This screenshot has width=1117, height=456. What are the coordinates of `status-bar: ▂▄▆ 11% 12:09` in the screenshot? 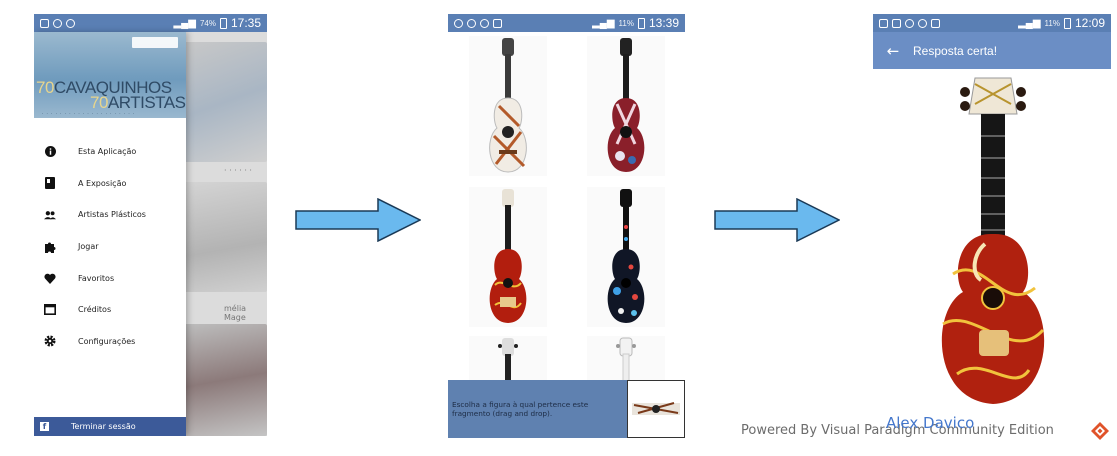 It's located at (992, 23).